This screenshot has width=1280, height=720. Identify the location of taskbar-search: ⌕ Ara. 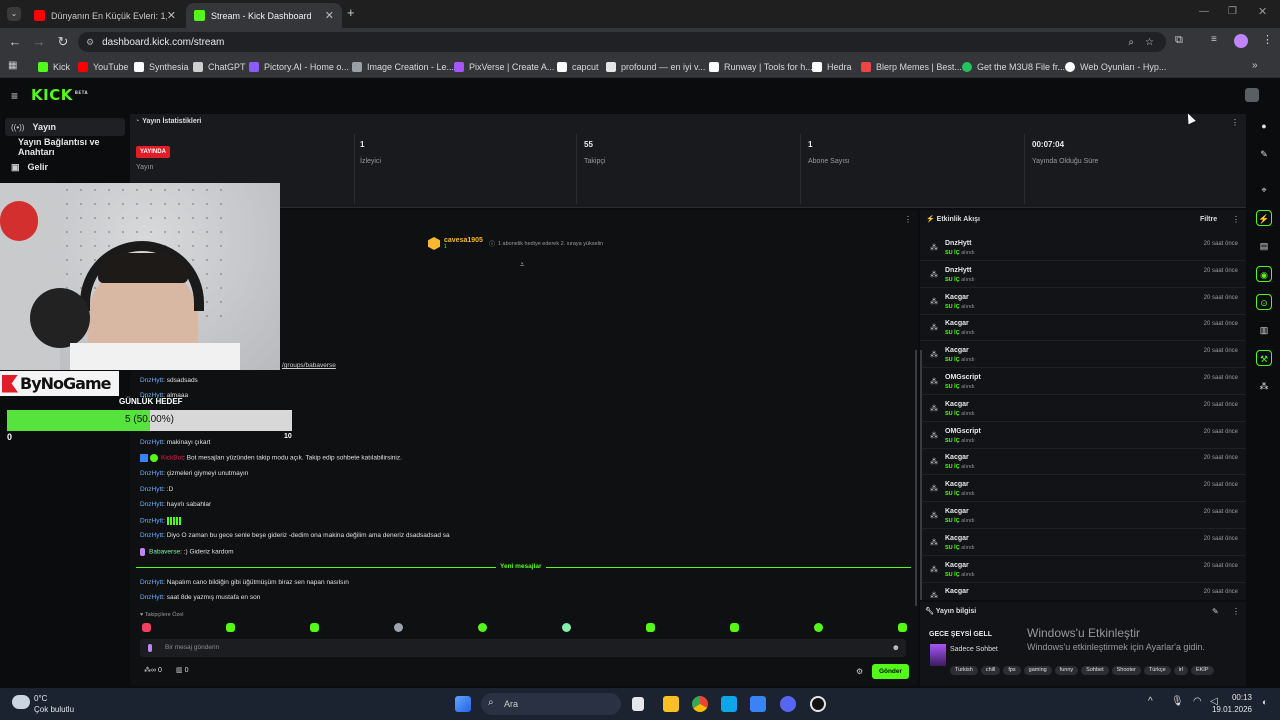
(551, 704).